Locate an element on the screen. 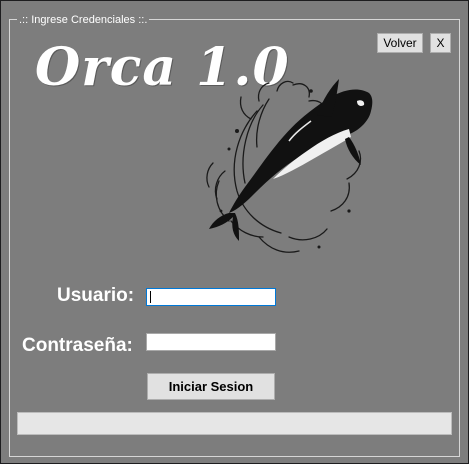 Image resolution: width=469 pixels, height=464 pixels. password-label: Contraseña: is located at coordinates (77, 345).